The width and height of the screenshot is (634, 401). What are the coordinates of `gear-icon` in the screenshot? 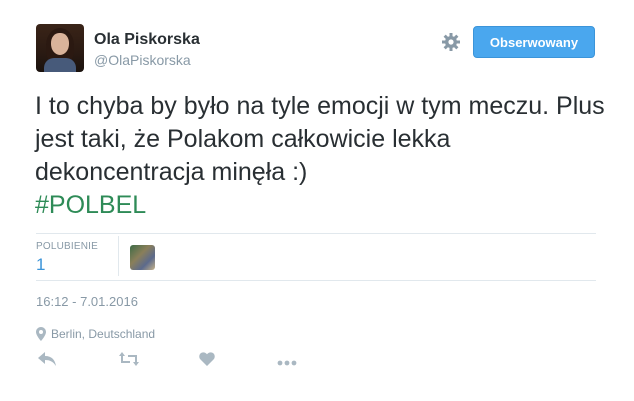 It's located at (451, 43).